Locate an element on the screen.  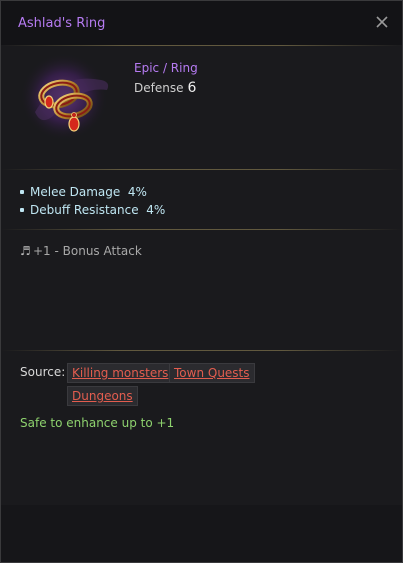
stat-list: Melee Damage 4% Debuff Resistance 4% is located at coordinates (92, 201).